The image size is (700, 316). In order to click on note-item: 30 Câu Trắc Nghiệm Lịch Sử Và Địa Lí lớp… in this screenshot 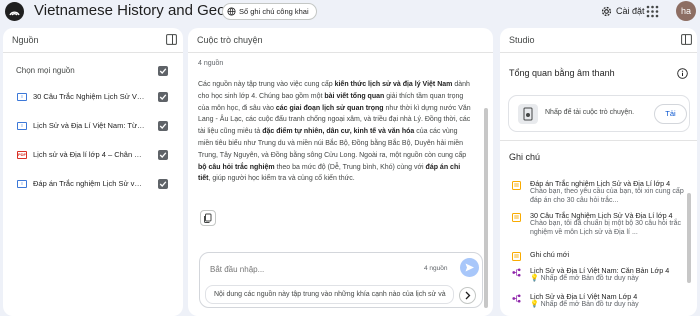, I will do `click(597, 224)`.